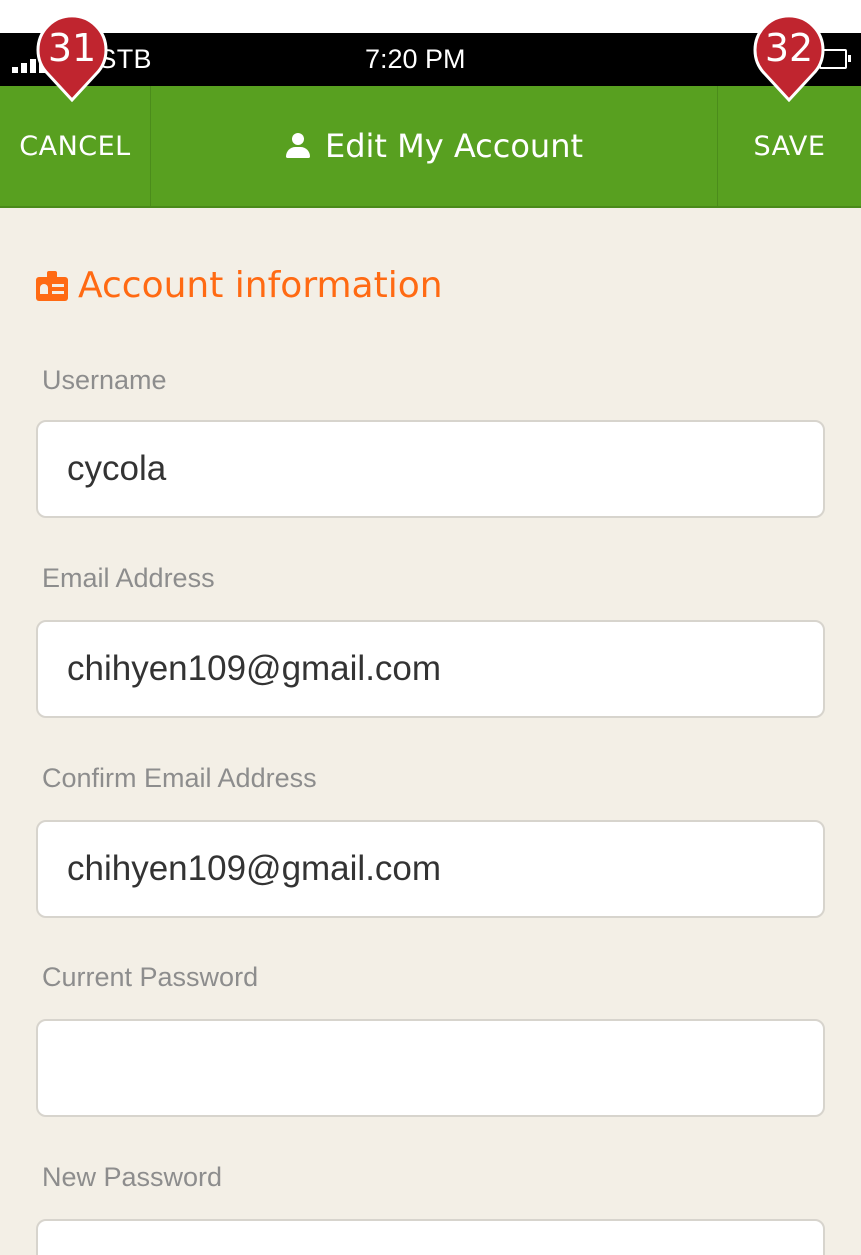 The height and width of the screenshot is (1255, 861). I want to click on section-heading: Account information, so click(239, 285).